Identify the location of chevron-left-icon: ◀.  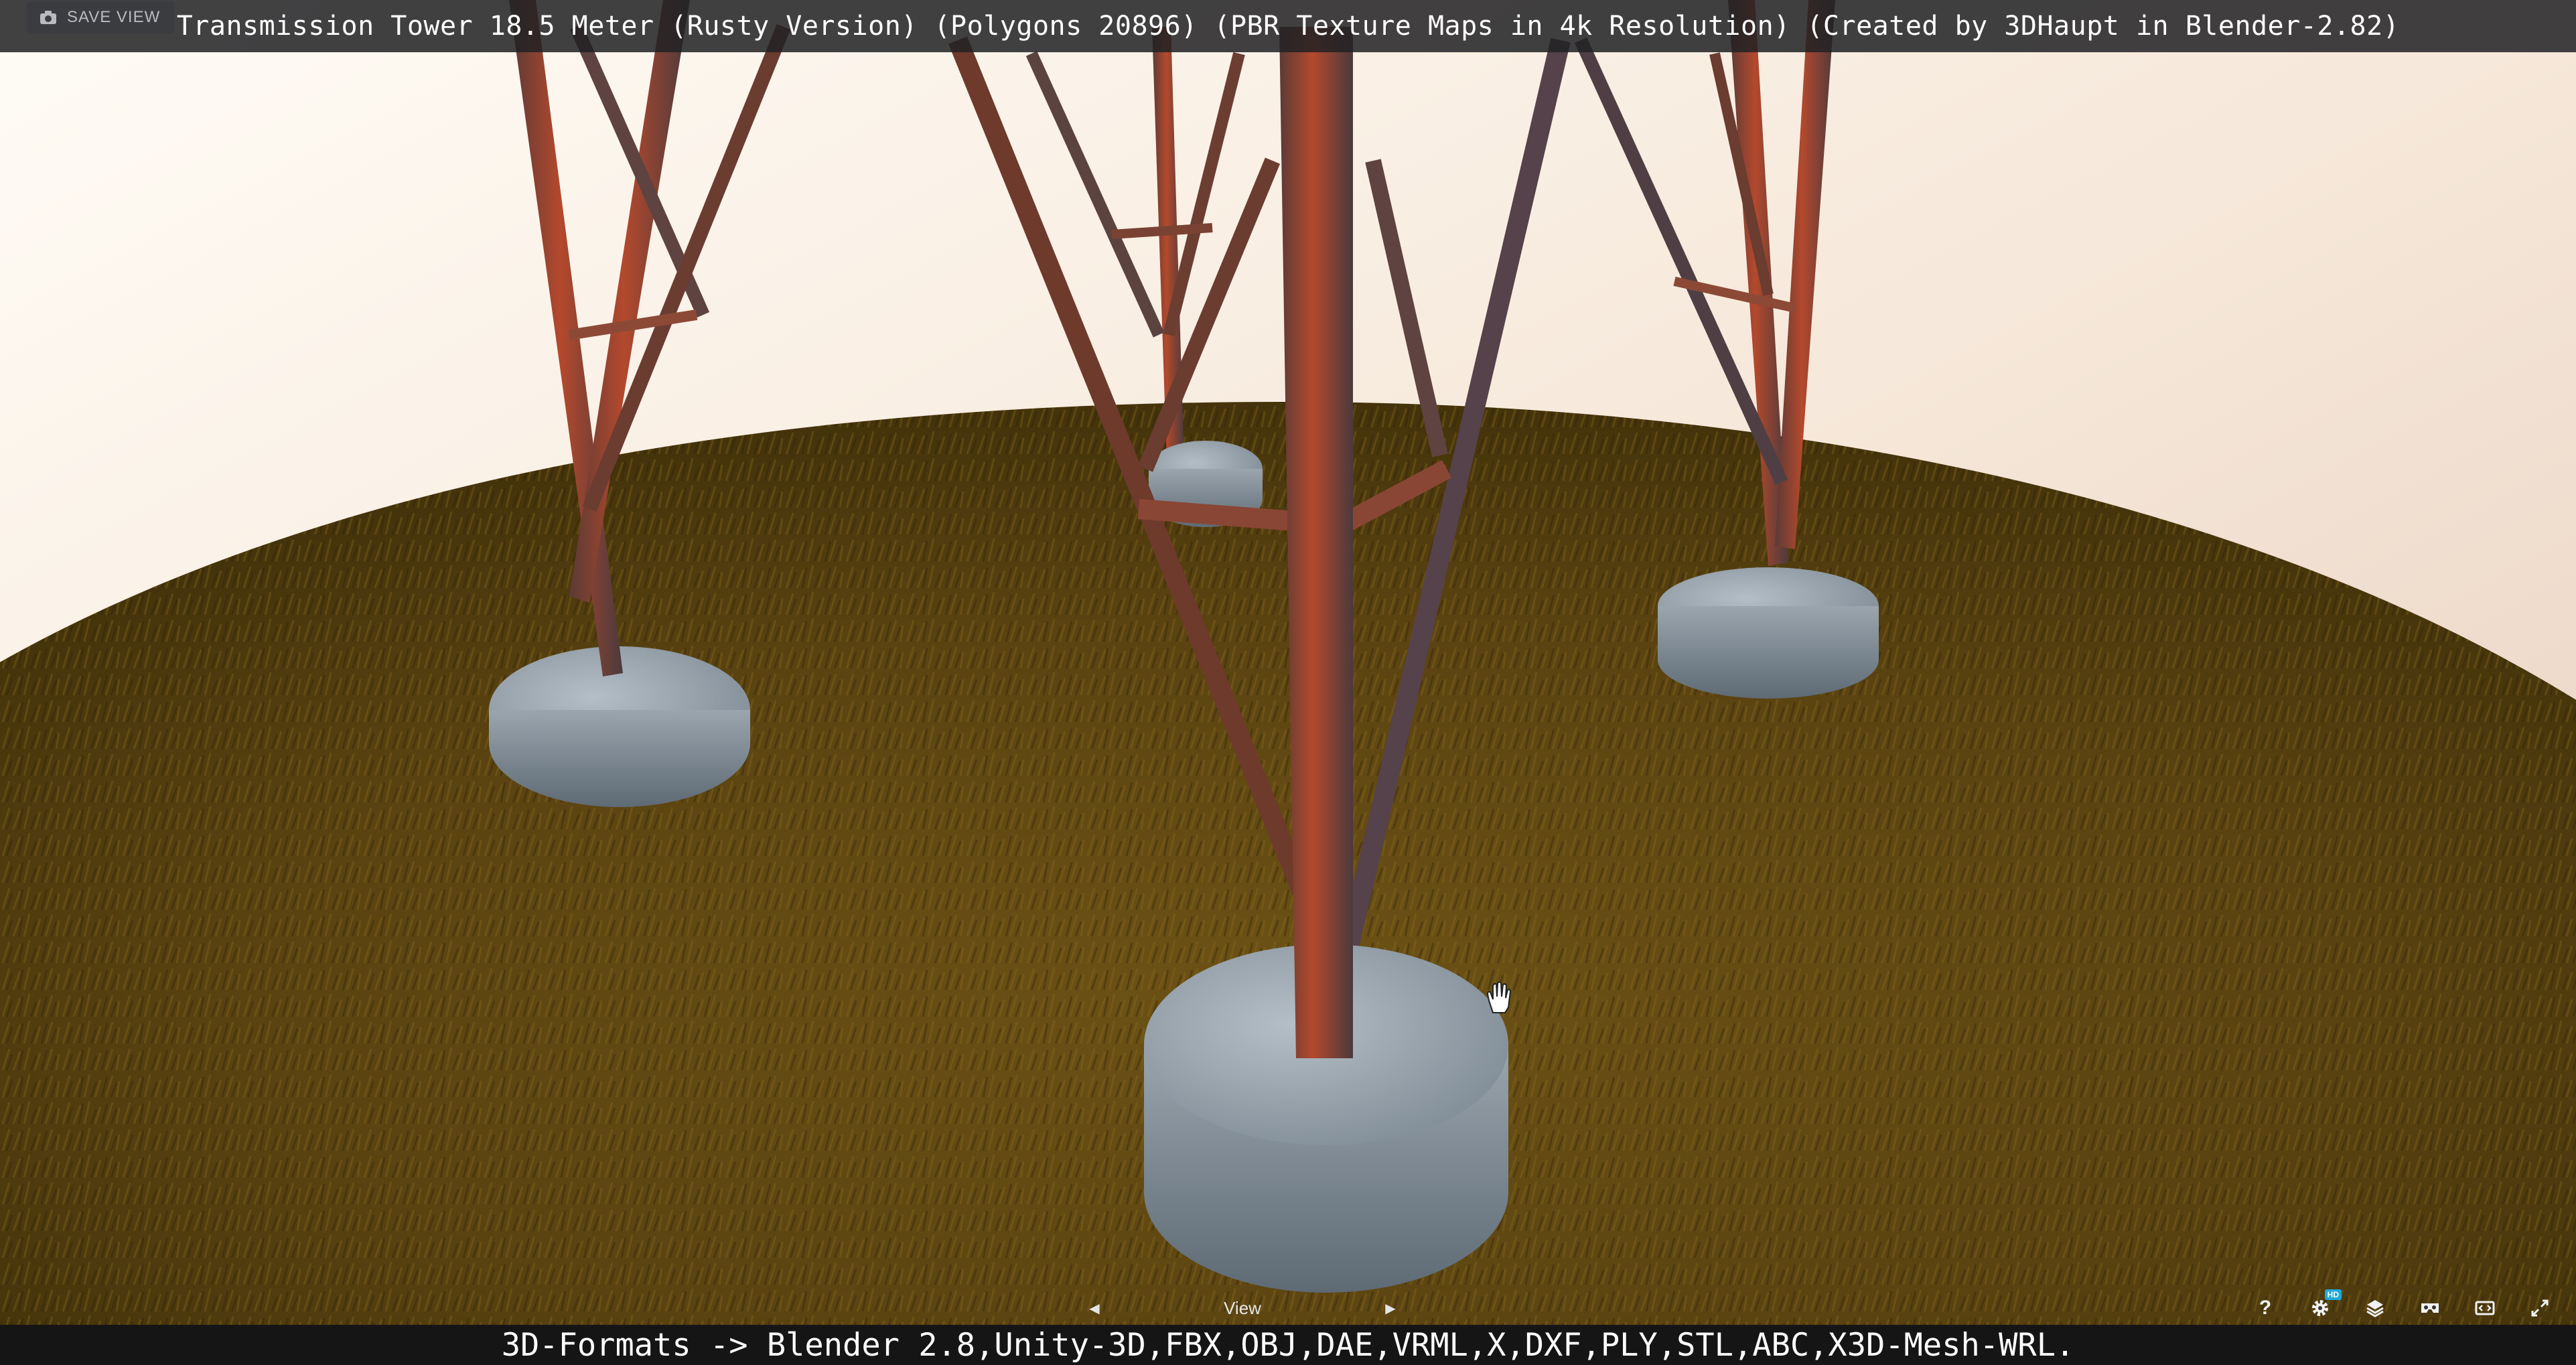
(1094, 1308).